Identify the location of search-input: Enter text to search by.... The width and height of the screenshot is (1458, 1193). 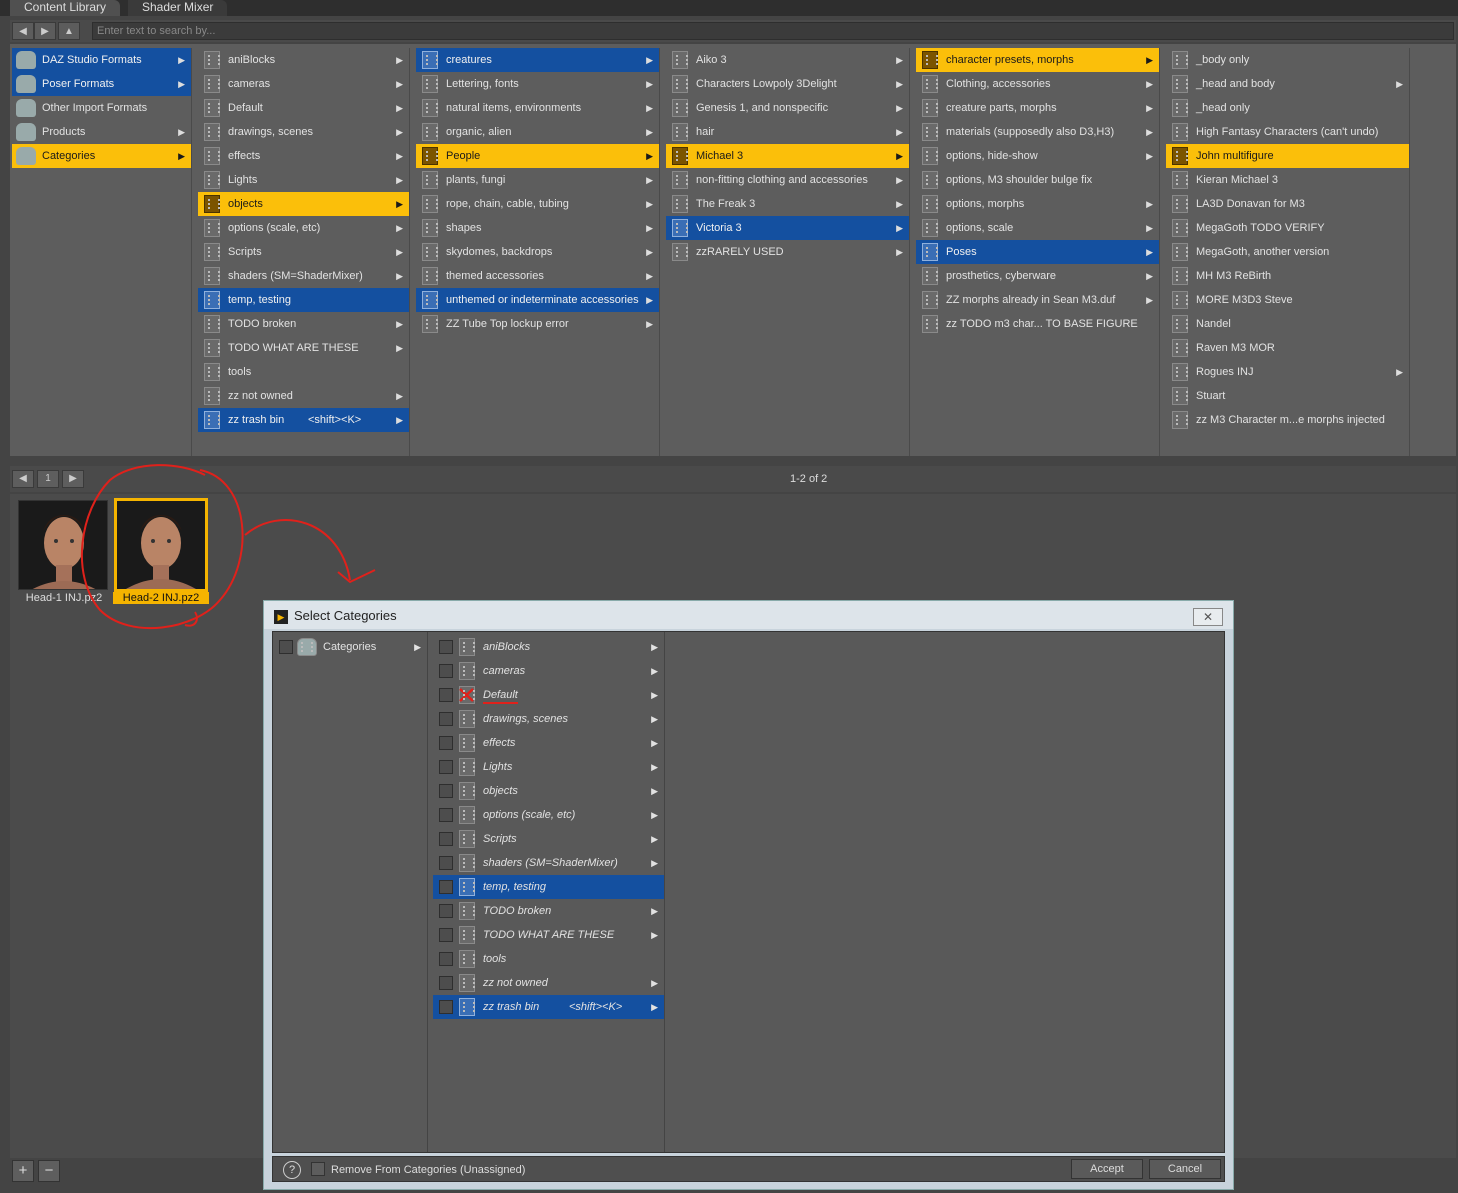
(773, 31).